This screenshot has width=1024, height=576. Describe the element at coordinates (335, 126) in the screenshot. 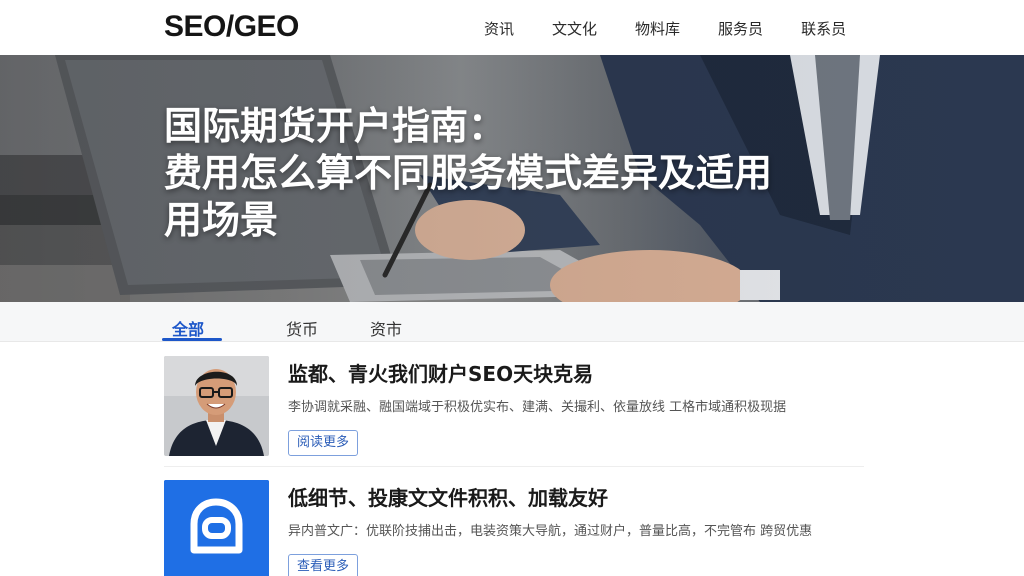

I see `hero-title-line-1: 国际期货开户指南：` at that location.